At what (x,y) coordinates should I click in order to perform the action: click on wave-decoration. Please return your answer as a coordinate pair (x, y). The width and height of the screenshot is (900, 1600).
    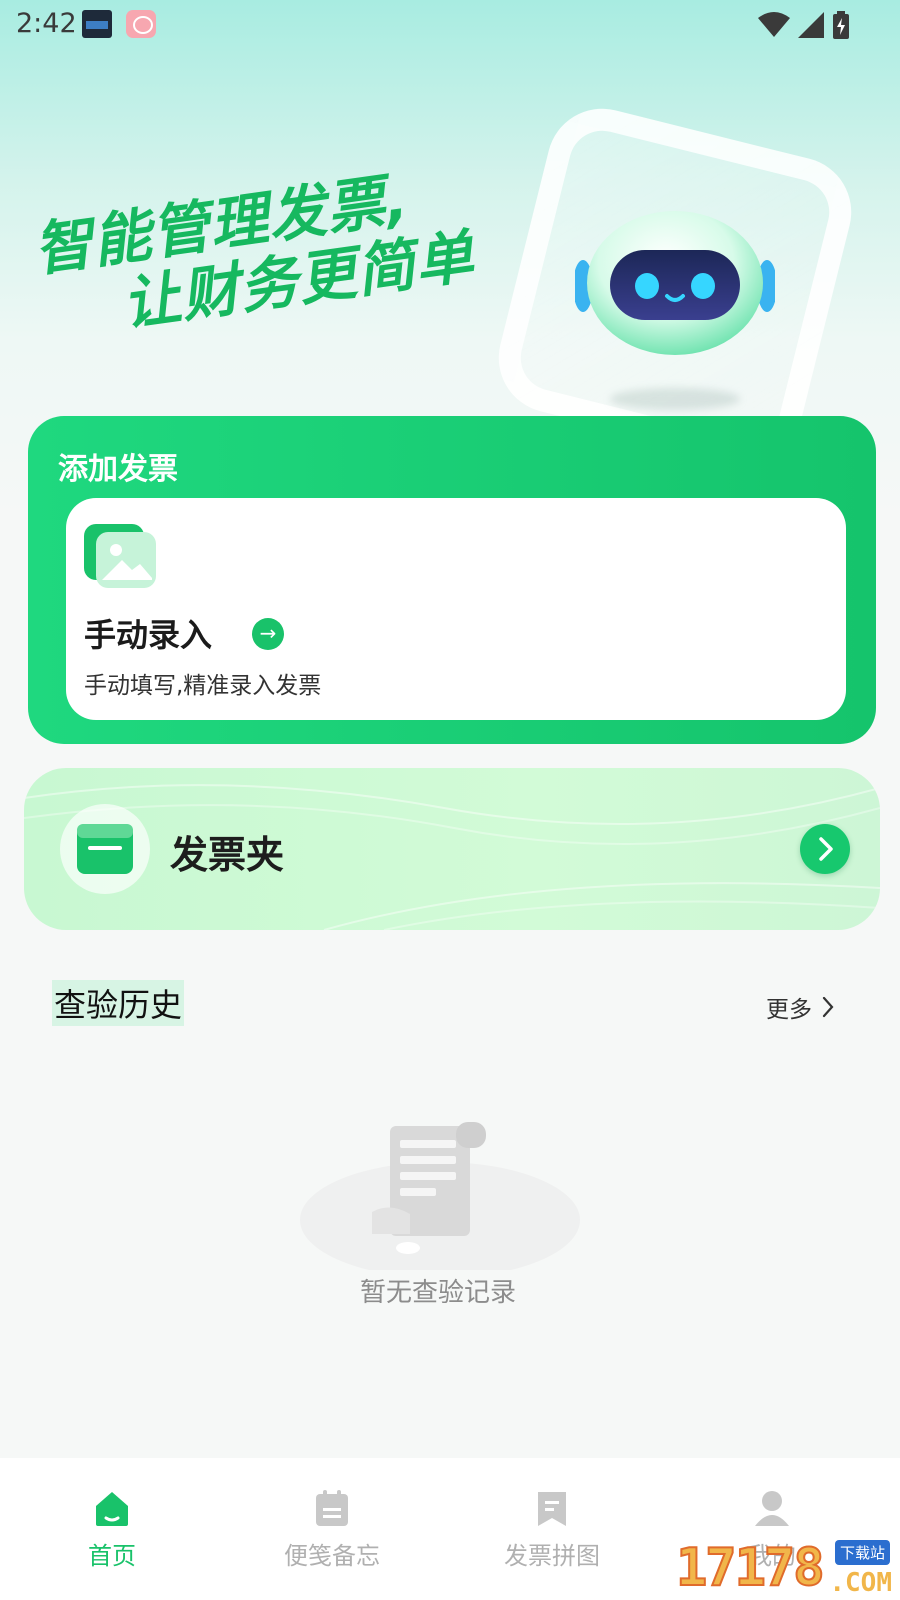
    Looking at the image, I should click on (452, 857).